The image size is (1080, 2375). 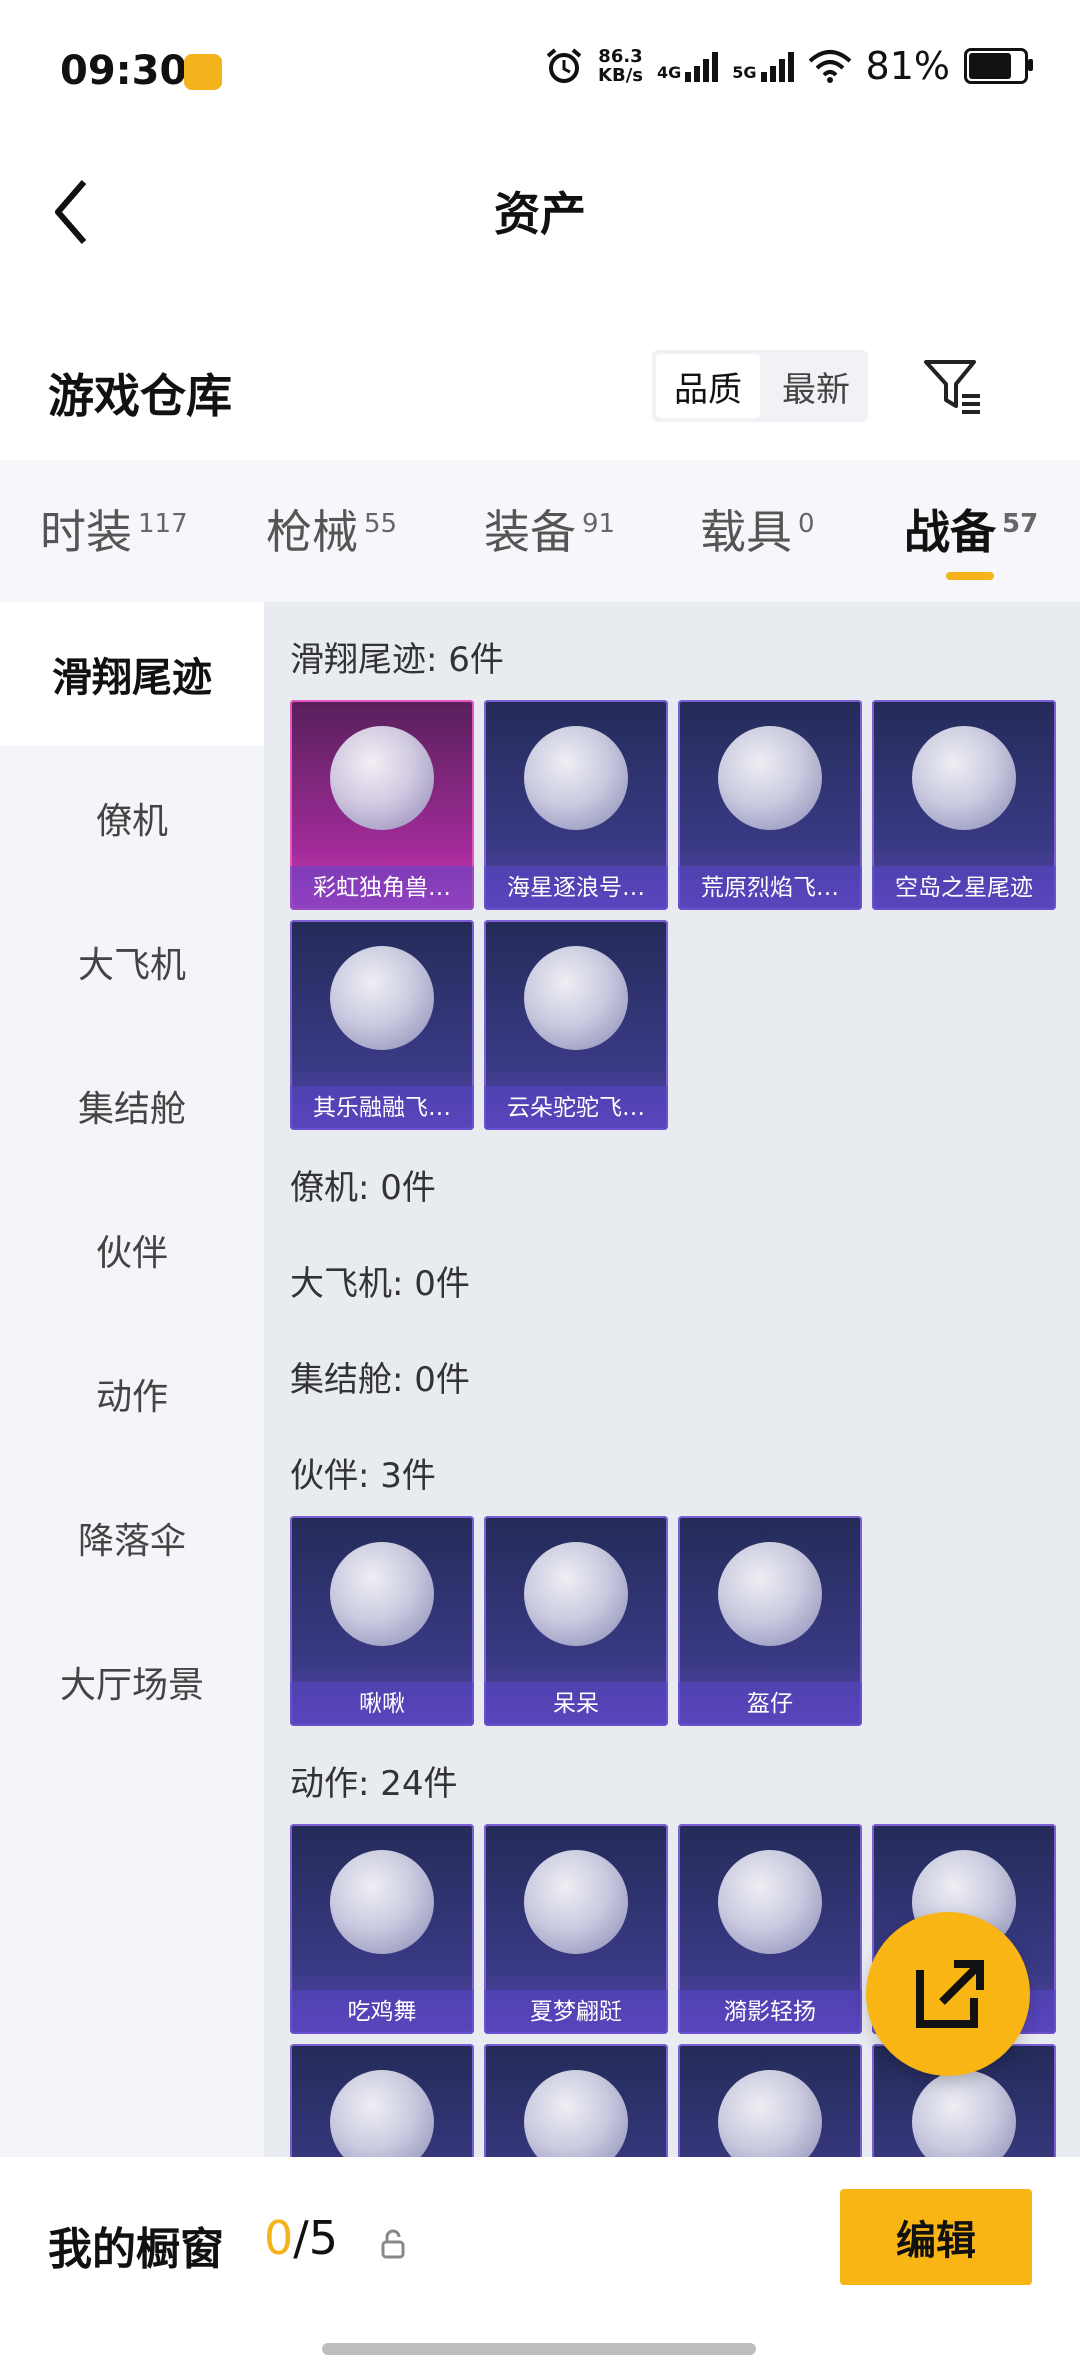 What do you see at coordinates (702, 66) in the screenshot?
I see `signal-4g-icon` at bounding box center [702, 66].